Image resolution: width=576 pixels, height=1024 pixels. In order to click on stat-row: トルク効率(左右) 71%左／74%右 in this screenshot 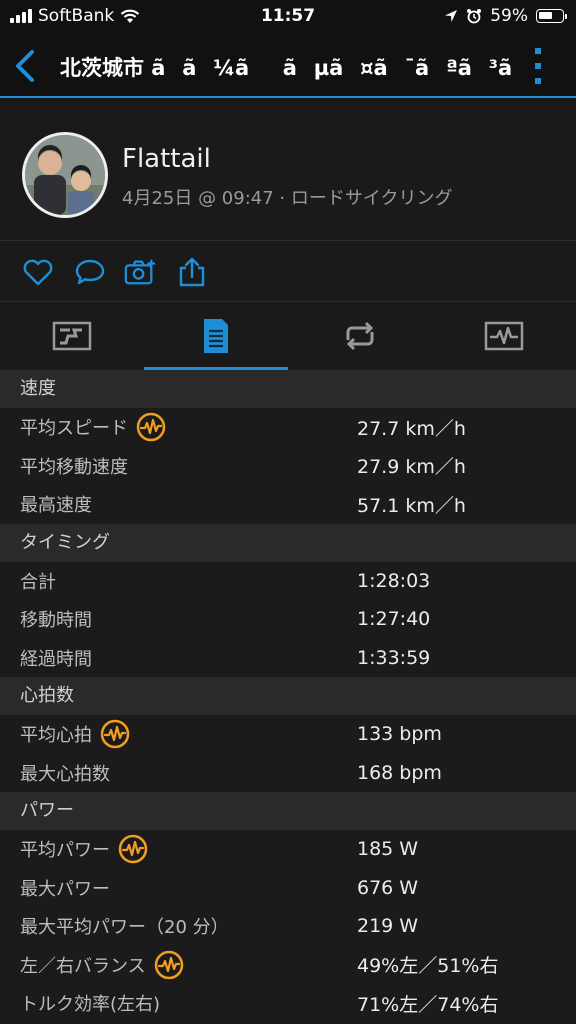, I will do `click(288, 1003)`.